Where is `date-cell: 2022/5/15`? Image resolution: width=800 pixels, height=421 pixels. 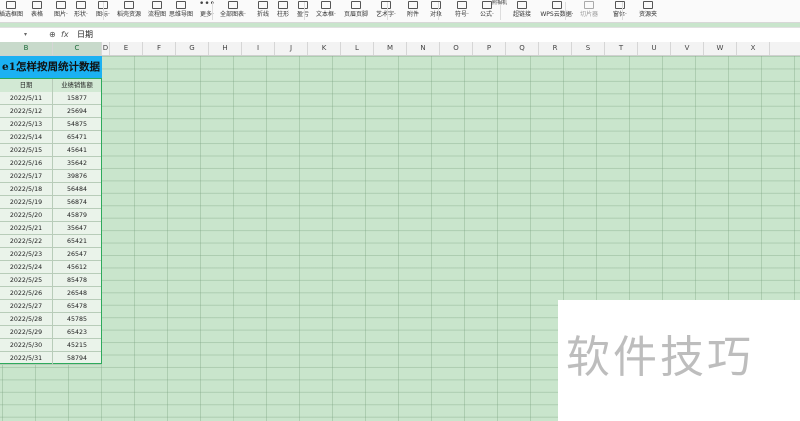 date-cell: 2022/5/15 is located at coordinates (26, 150).